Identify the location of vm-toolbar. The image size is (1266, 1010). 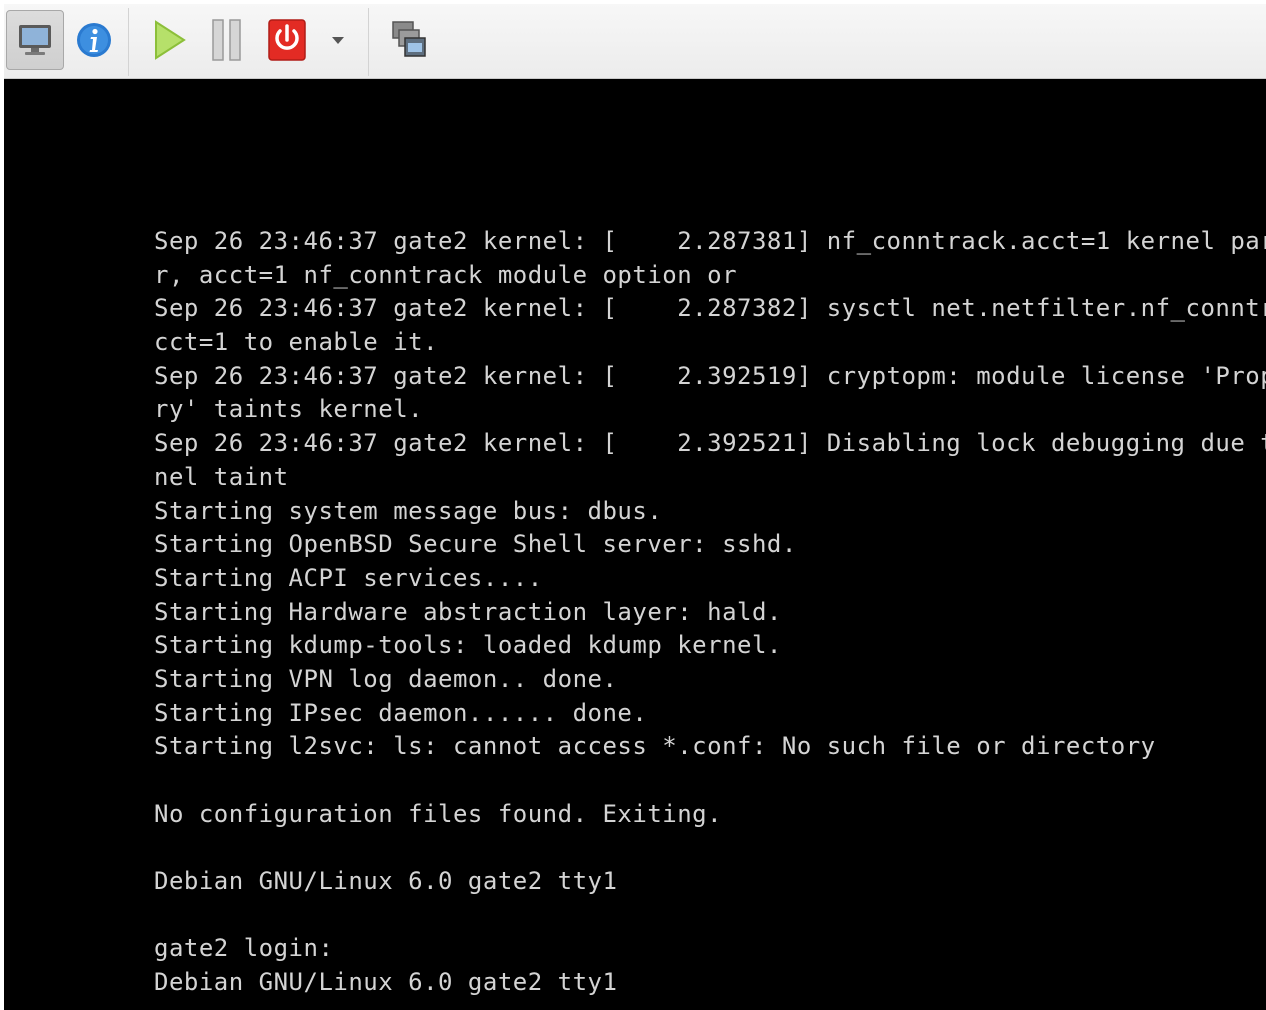
(635, 41).